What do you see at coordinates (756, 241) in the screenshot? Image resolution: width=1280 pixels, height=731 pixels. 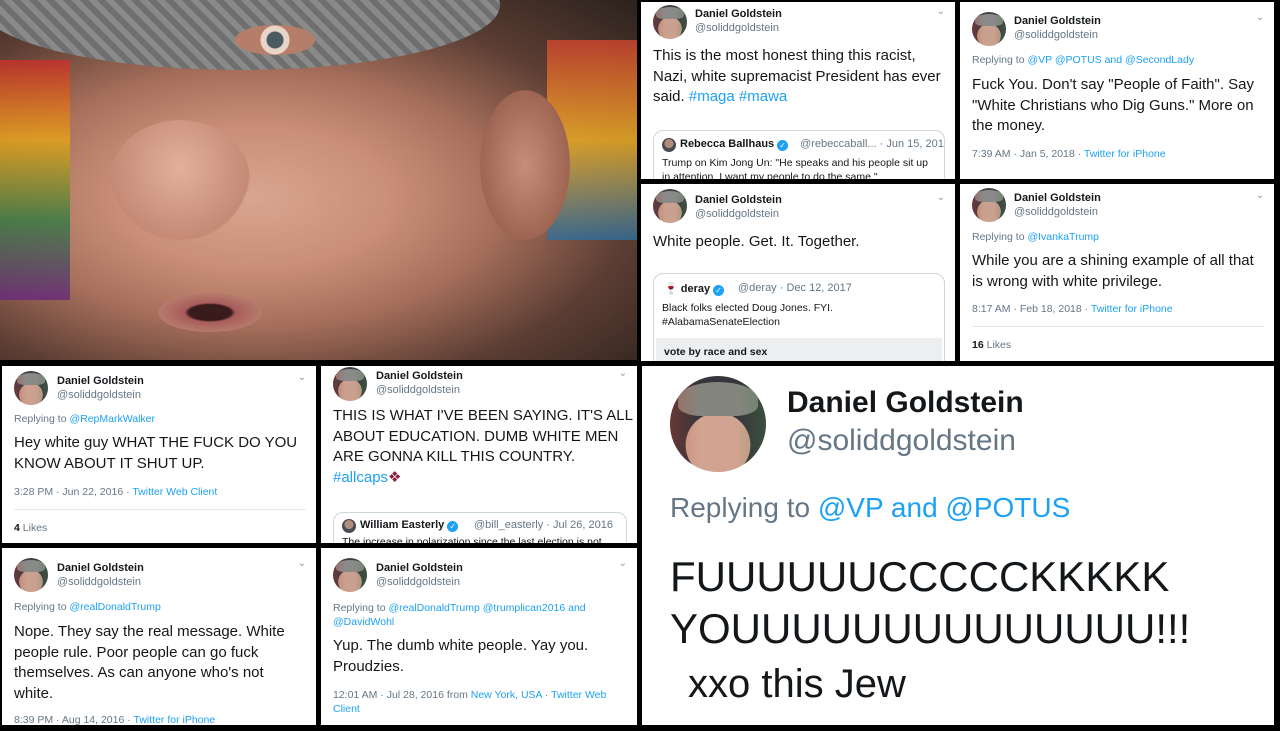 I see `tweet-body: White people. Get. It. Together.` at bounding box center [756, 241].